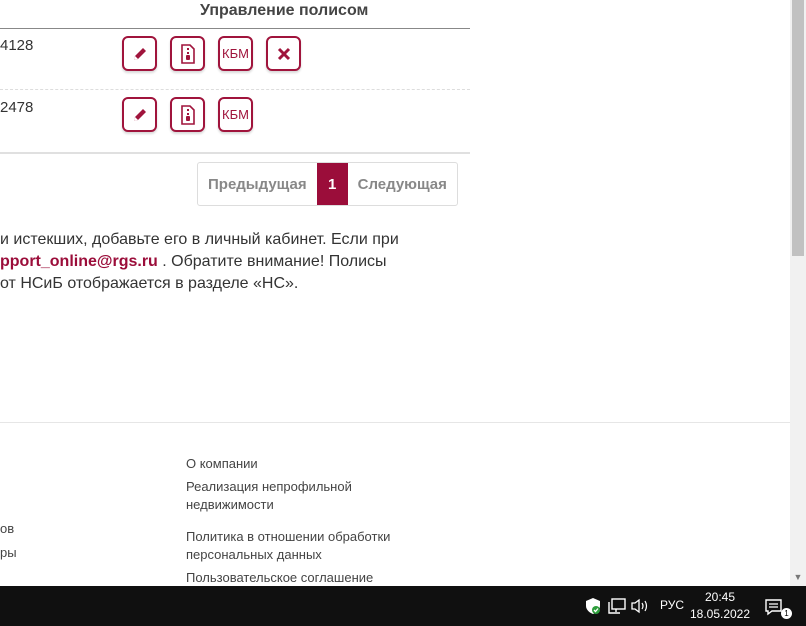 The height and width of the screenshot is (626, 806). I want to click on pagination-previous: Предыдущая, so click(257, 184).